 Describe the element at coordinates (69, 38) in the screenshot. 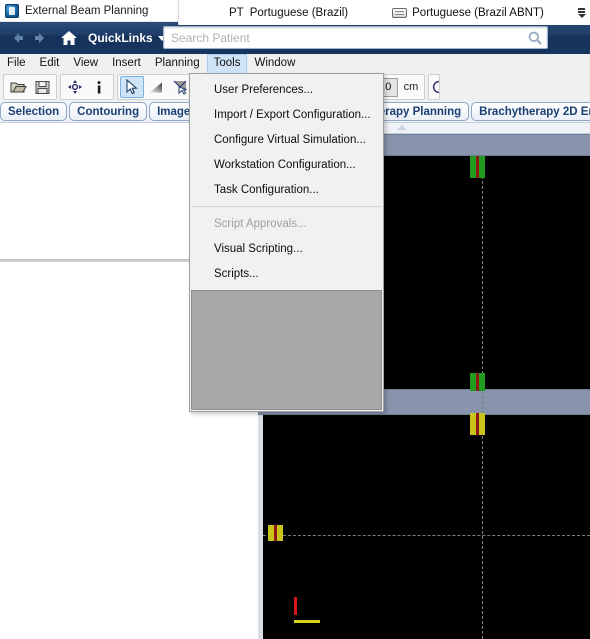

I see `home-icon` at that location.